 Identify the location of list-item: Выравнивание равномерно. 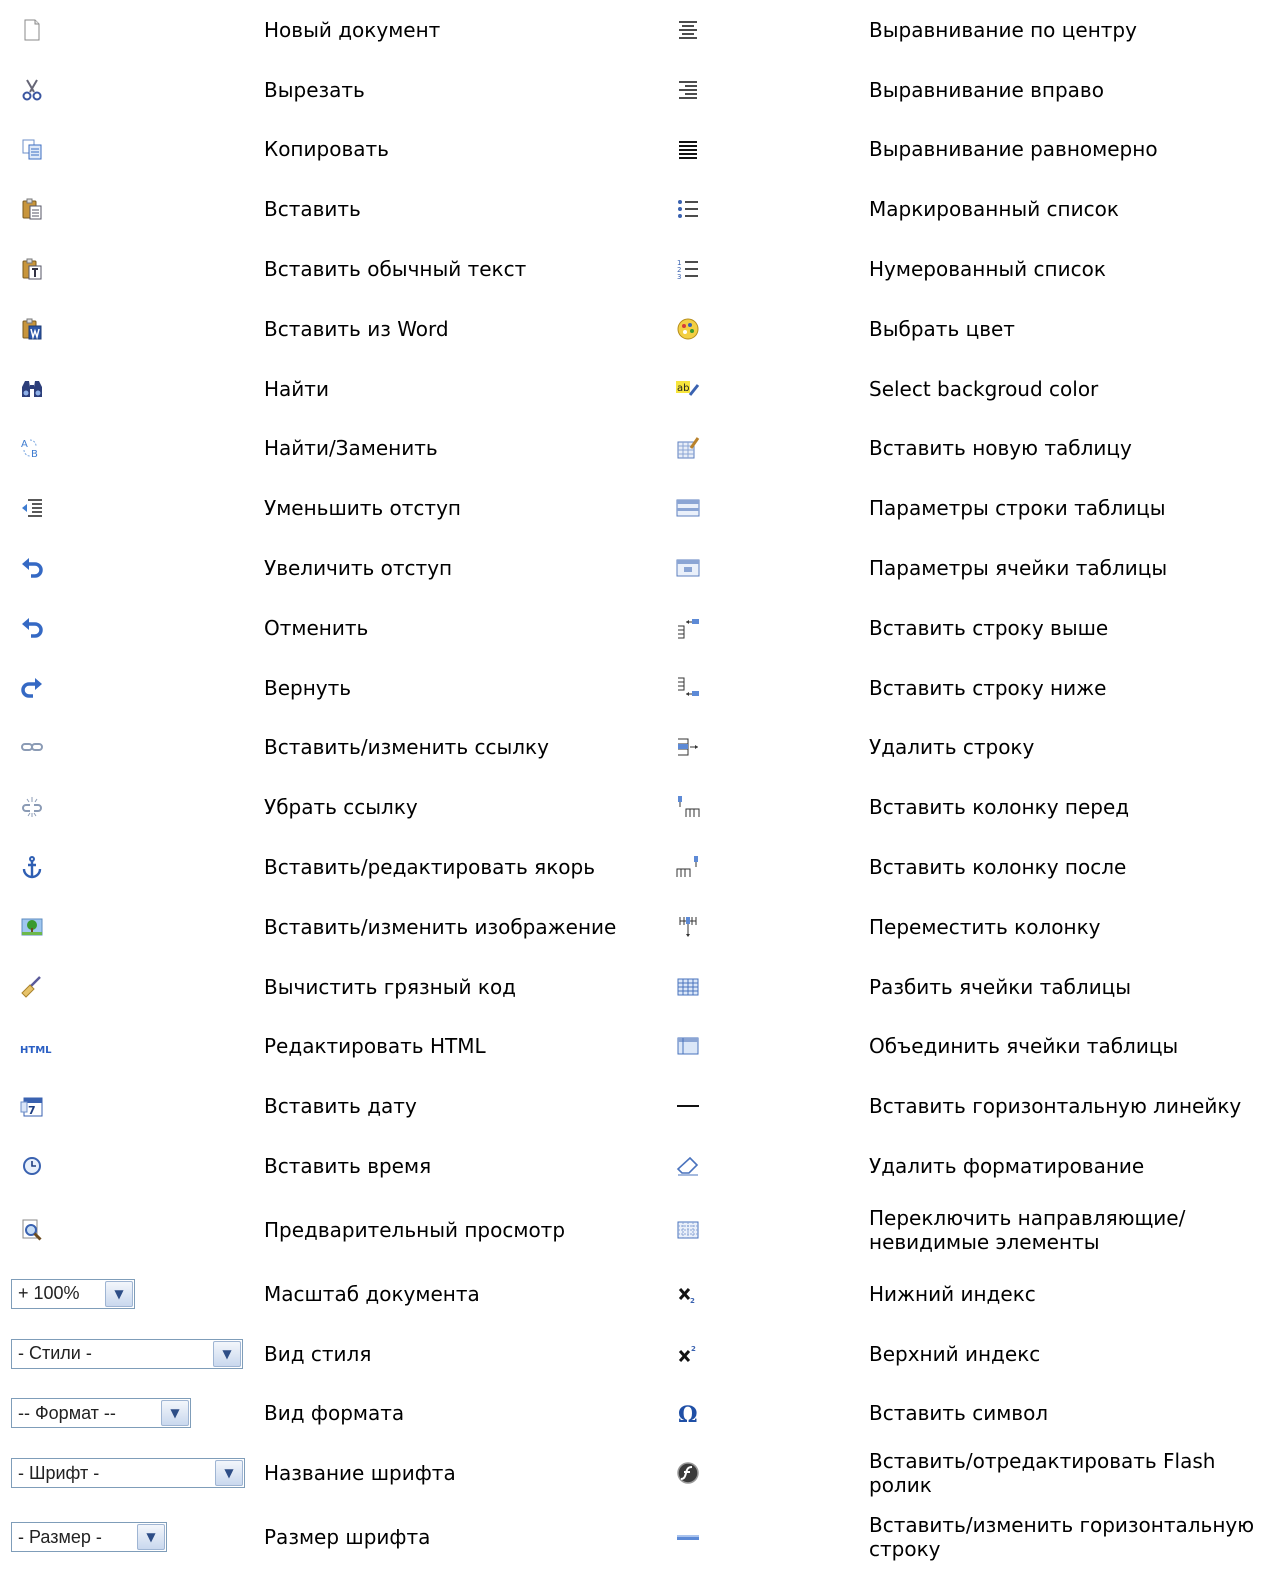
(951, 150).